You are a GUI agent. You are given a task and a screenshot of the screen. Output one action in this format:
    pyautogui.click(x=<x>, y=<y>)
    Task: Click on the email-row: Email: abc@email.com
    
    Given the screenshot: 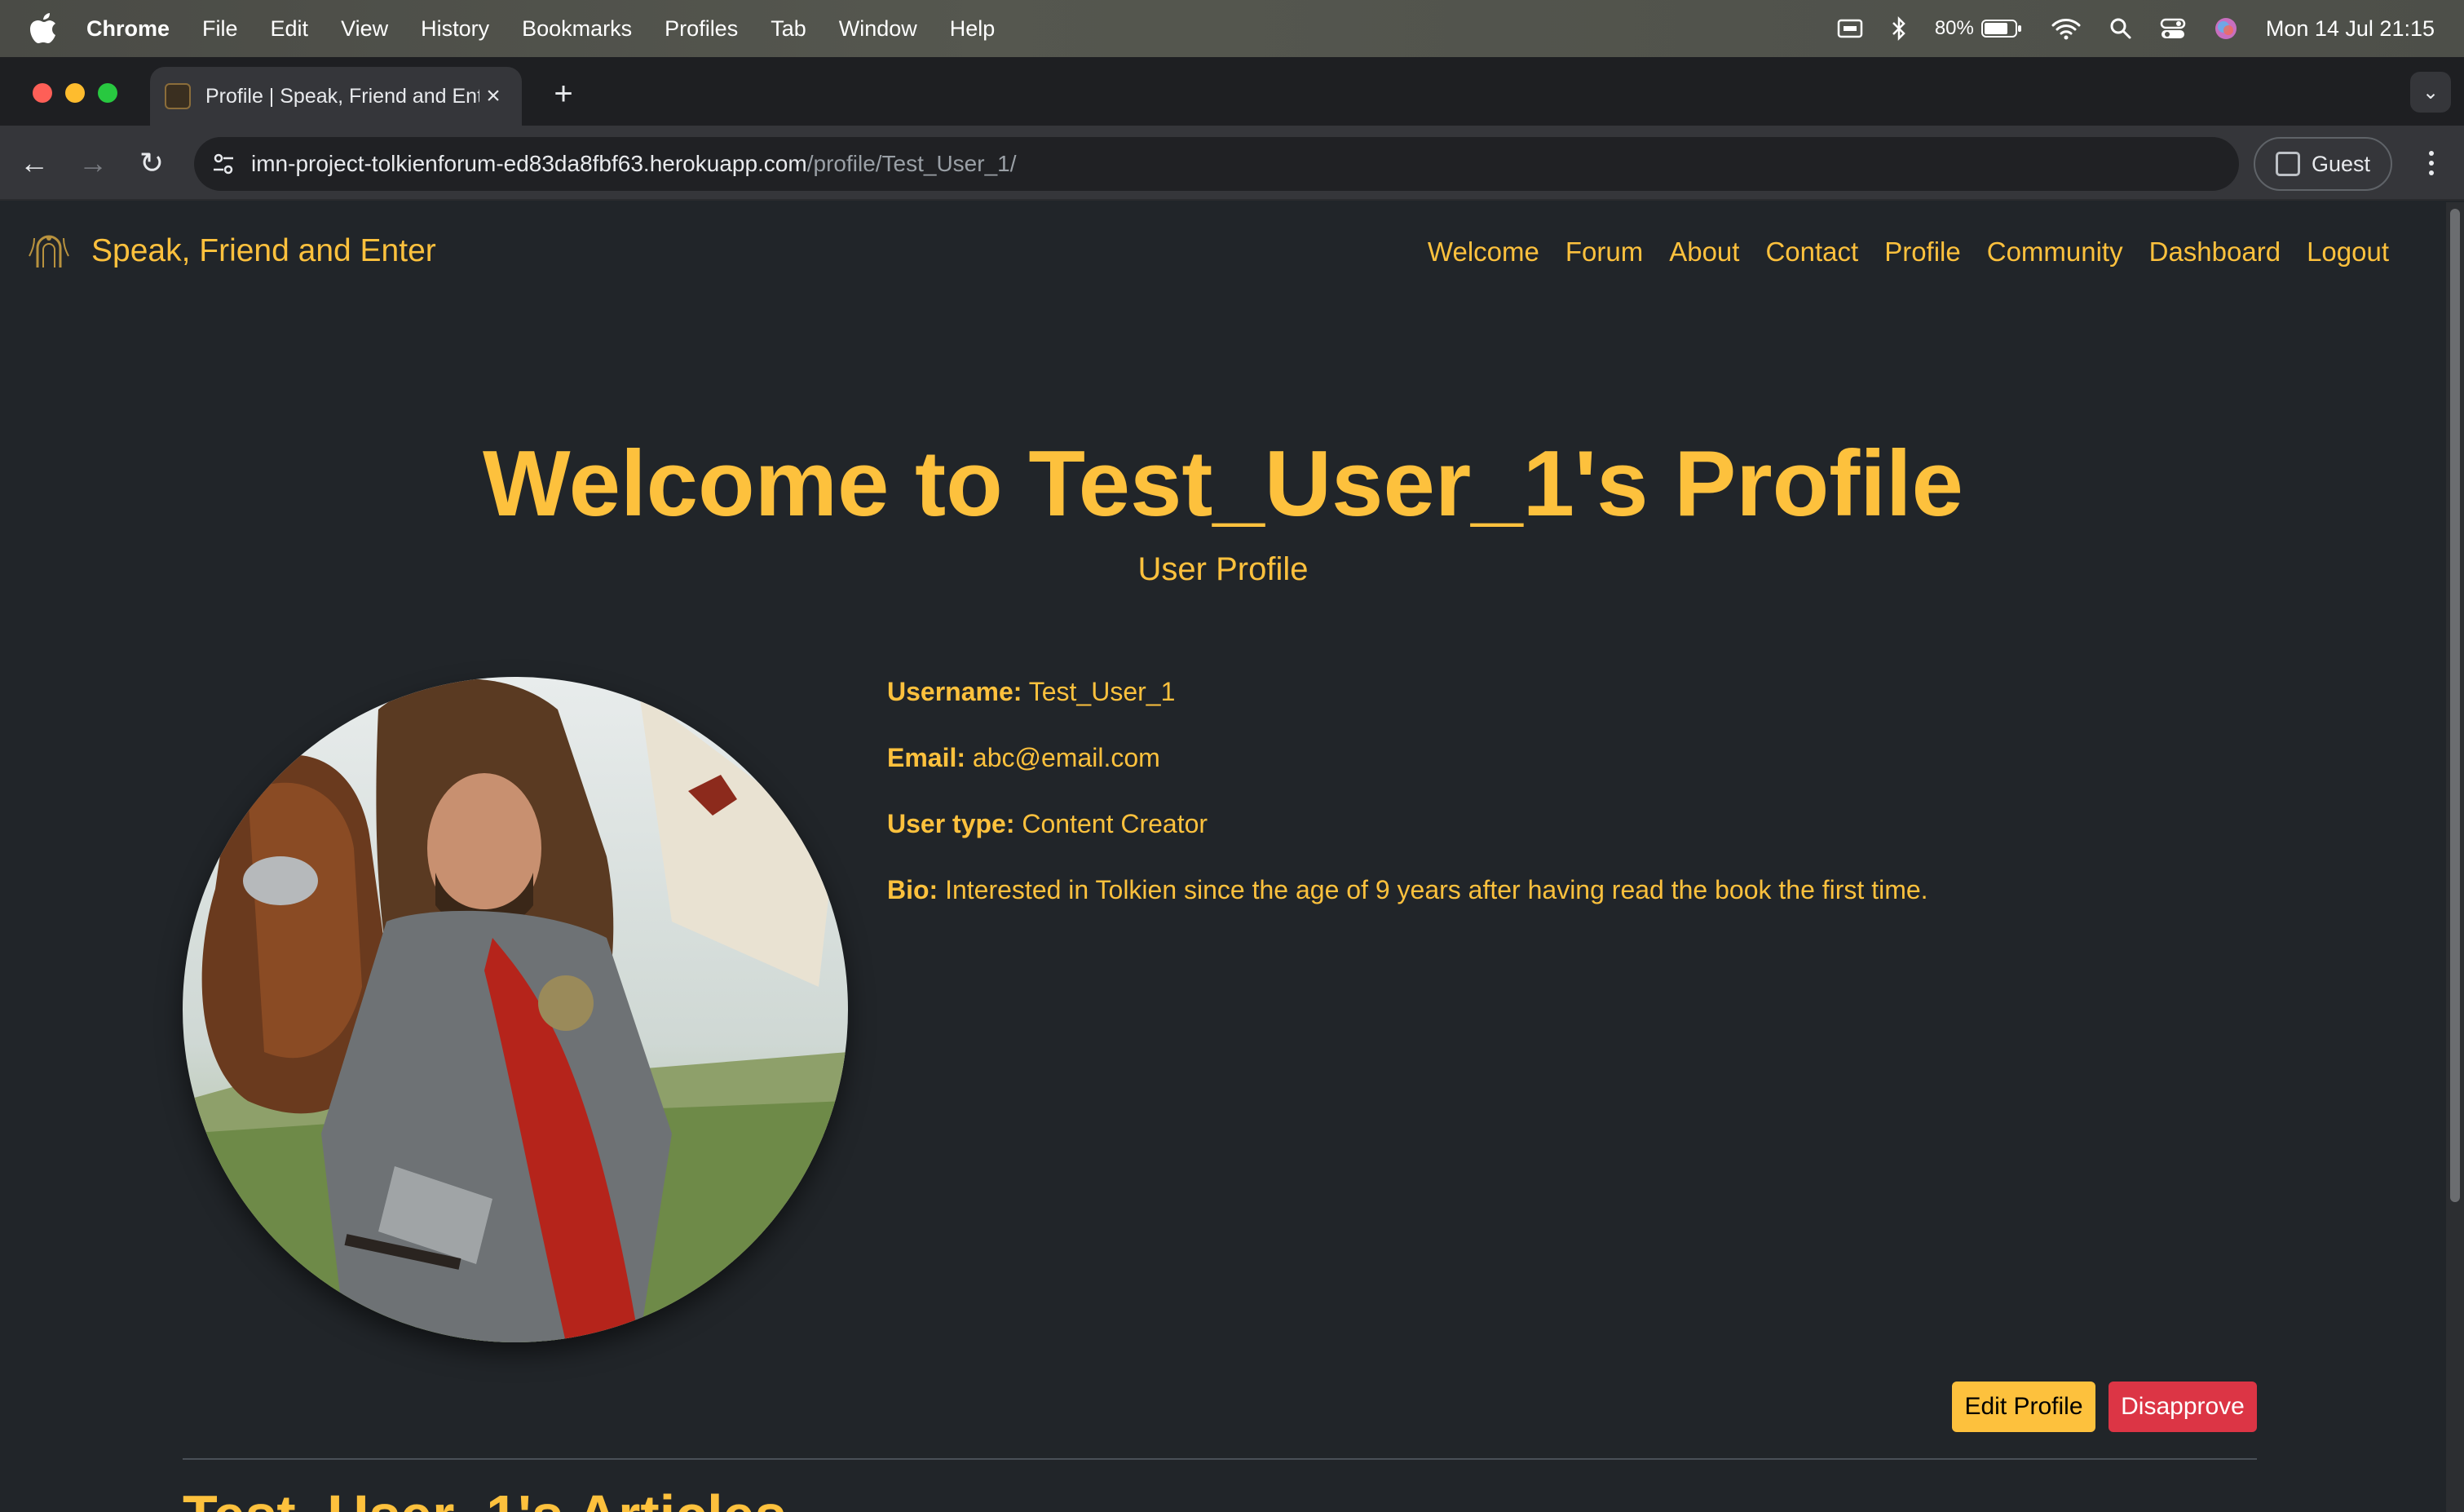 What is the action you would take?
    pyautogui.click(x=1407, y=758)
    